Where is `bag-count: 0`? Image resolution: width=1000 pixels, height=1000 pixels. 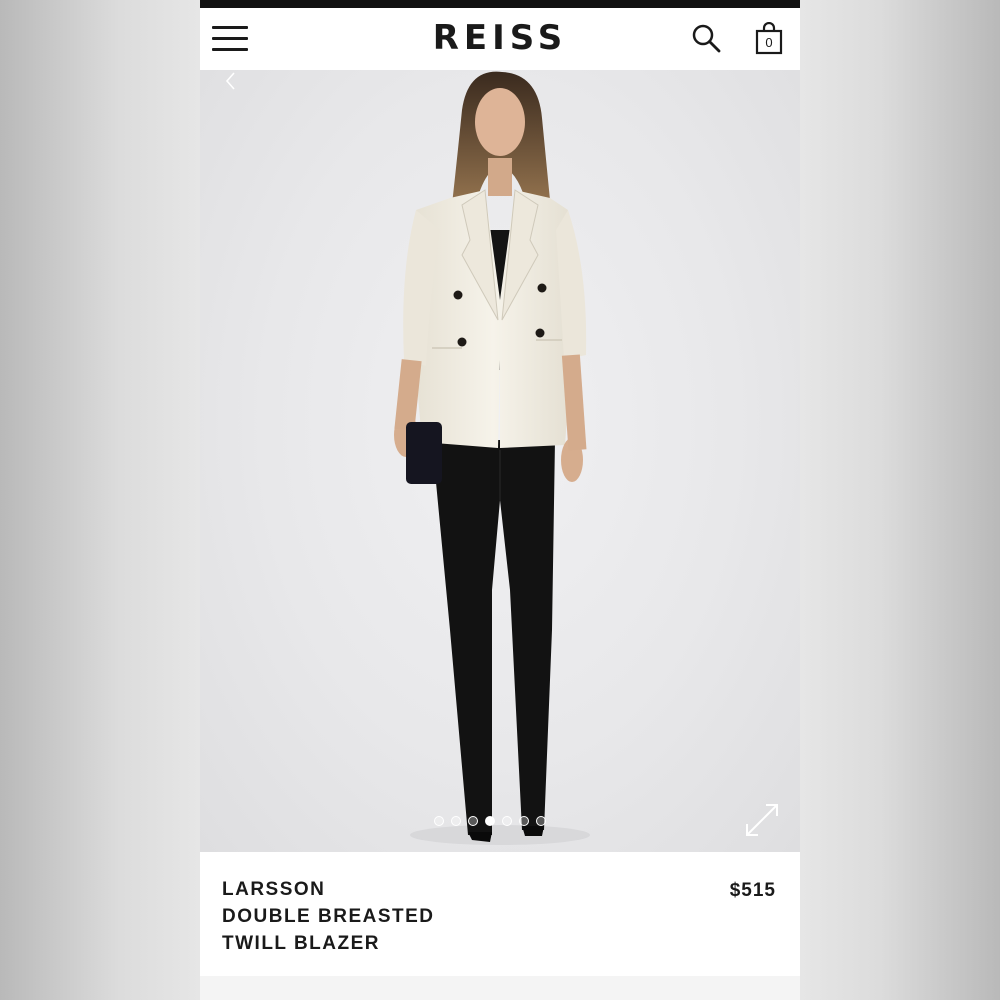 bag-count: 0 is located at coordinates (769, 42).